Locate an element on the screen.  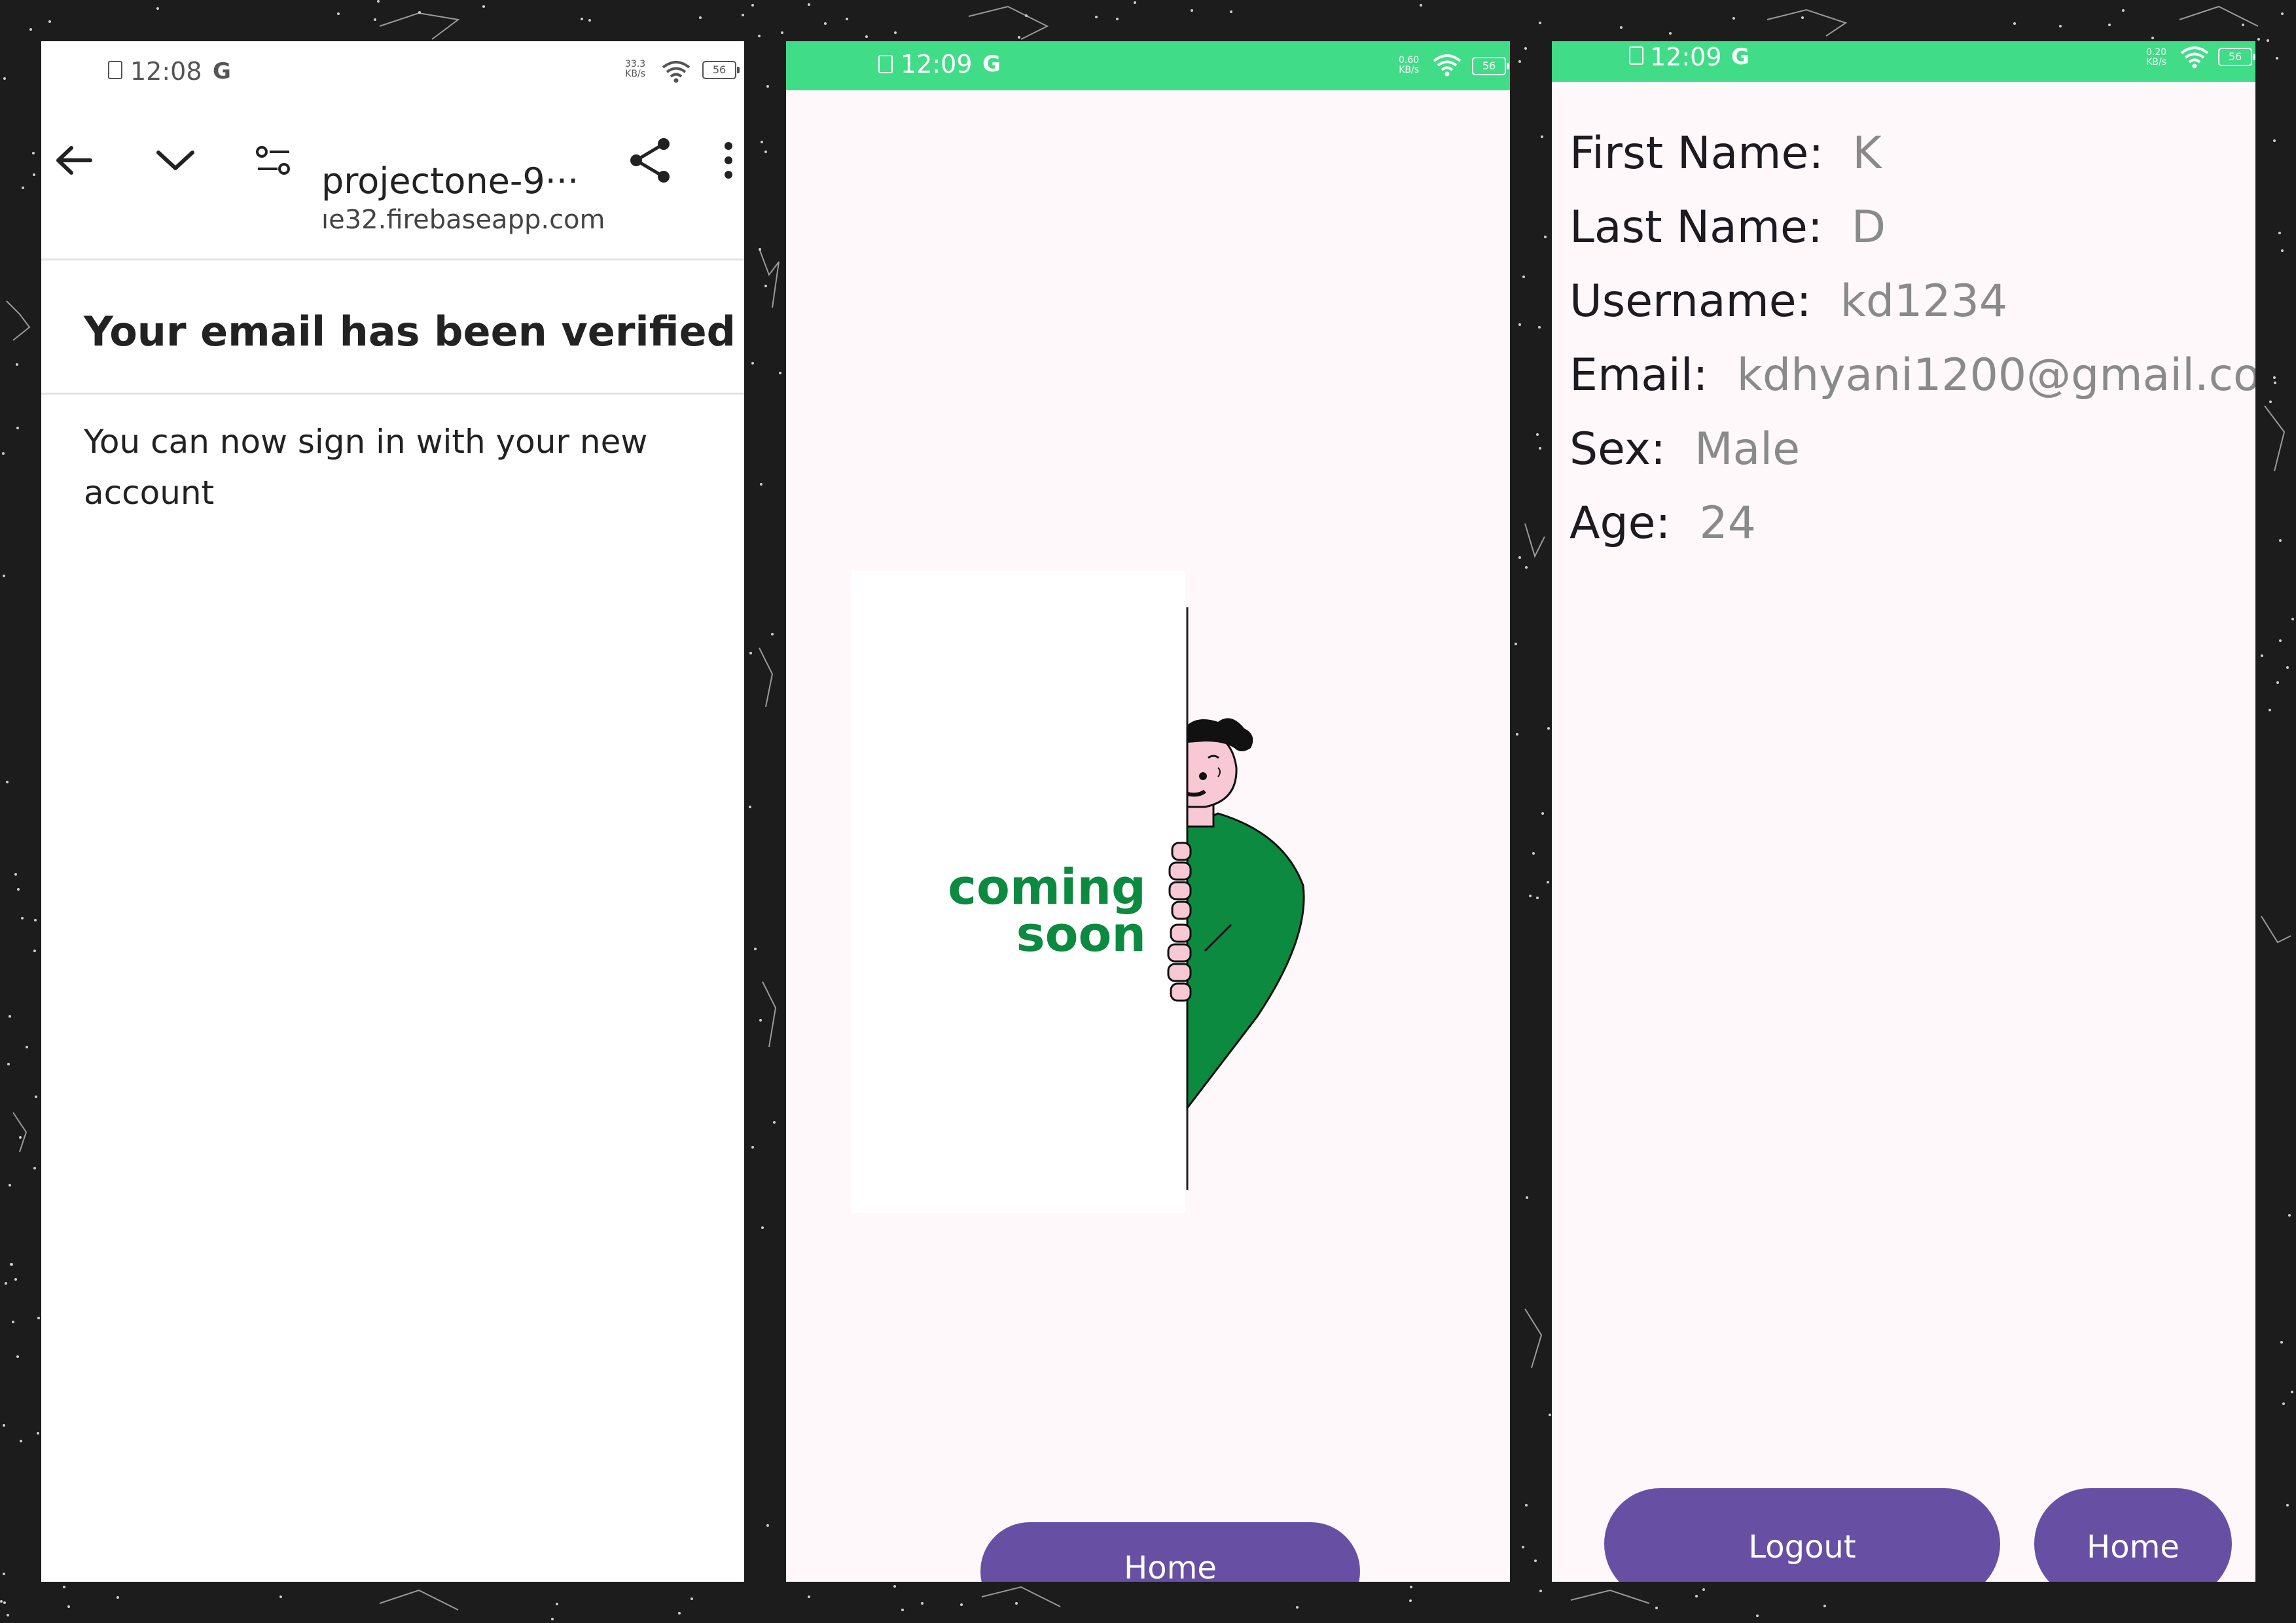
status-time: 12:08 is located at coordinates (166, 71).